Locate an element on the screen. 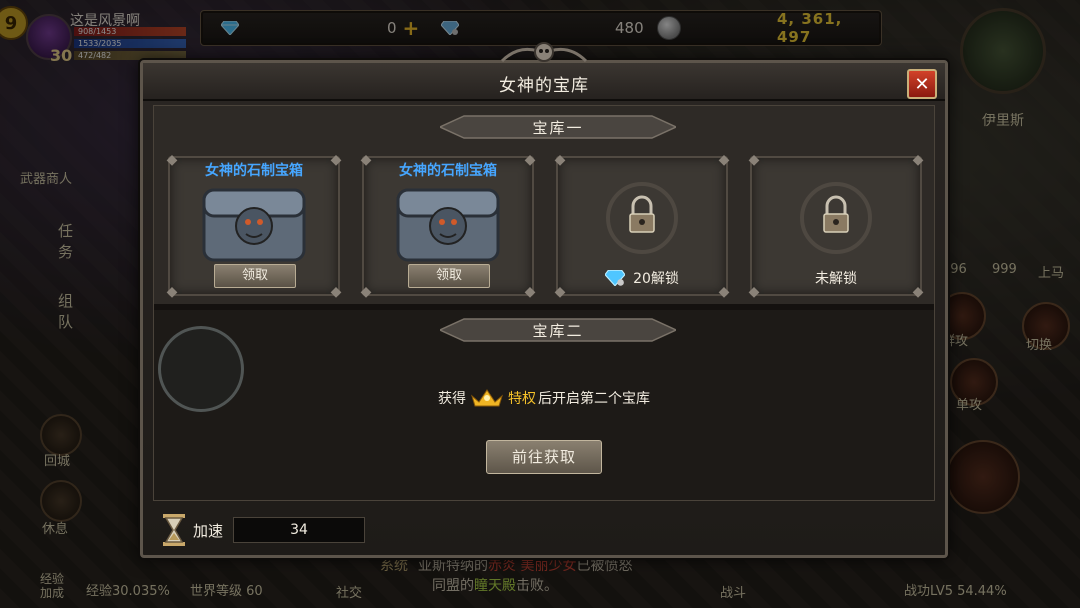 This screenshot has width=1080, height=608. privilege-word: 特权 is located at coordinates (522, 398).